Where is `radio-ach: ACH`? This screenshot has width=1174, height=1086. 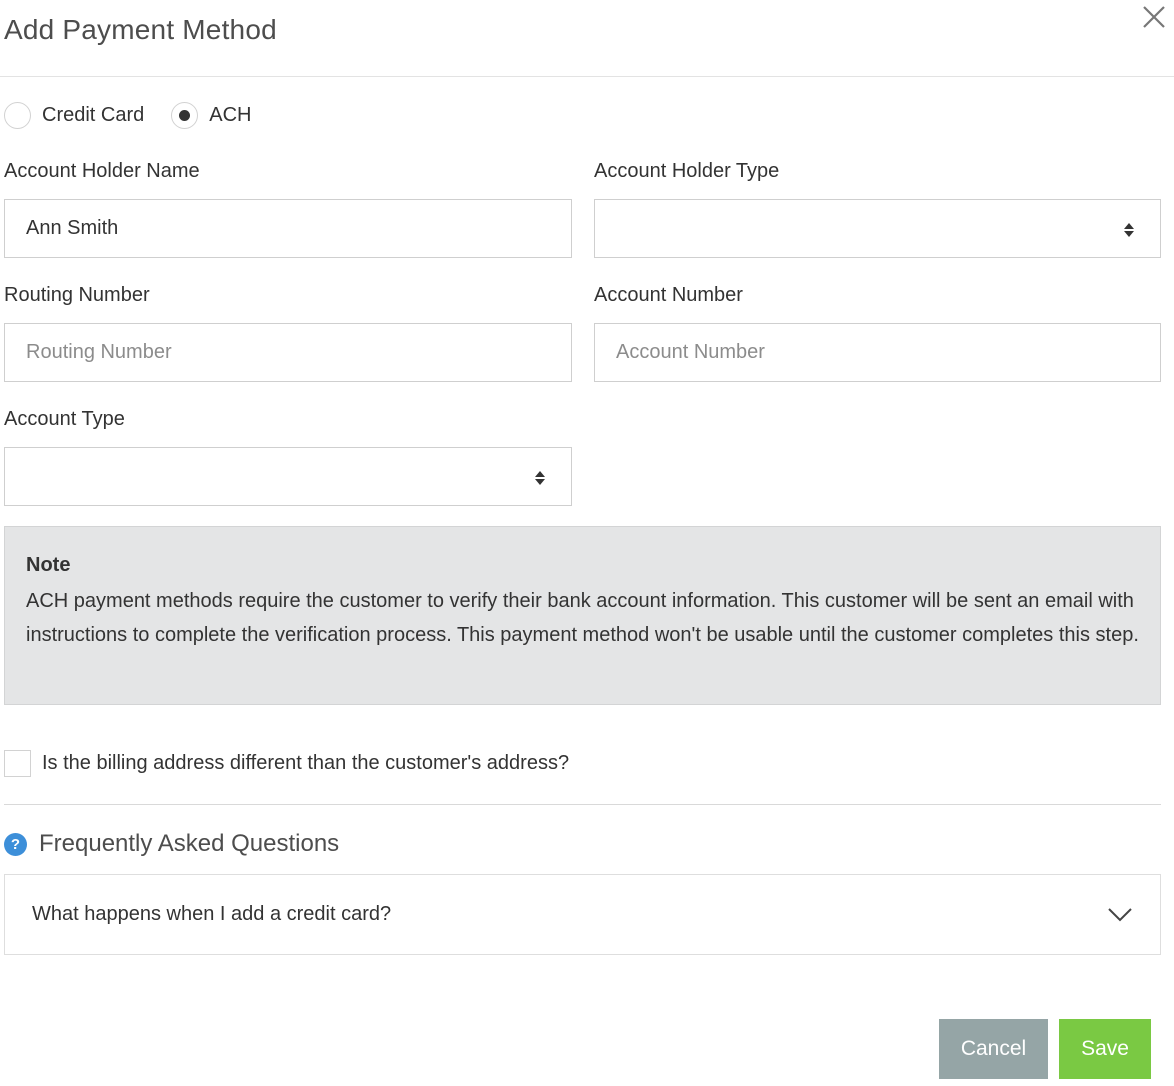 radio-ach: ACH is located at coordinates (211, 115).